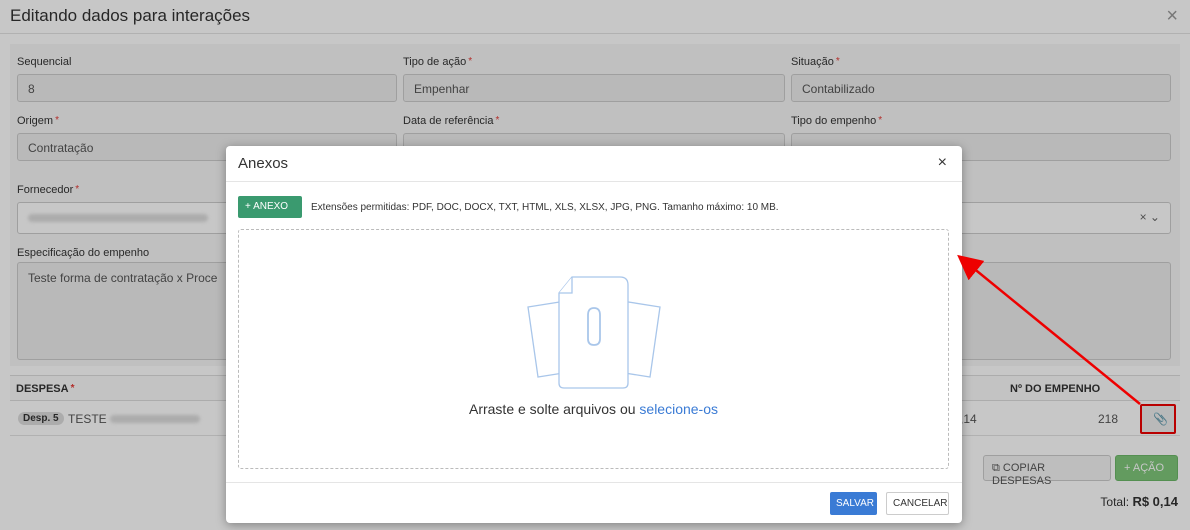 This screenshot has height=530, width=1190. I want to click on add-attachment-button: + ANEXO, so click(270, 207).